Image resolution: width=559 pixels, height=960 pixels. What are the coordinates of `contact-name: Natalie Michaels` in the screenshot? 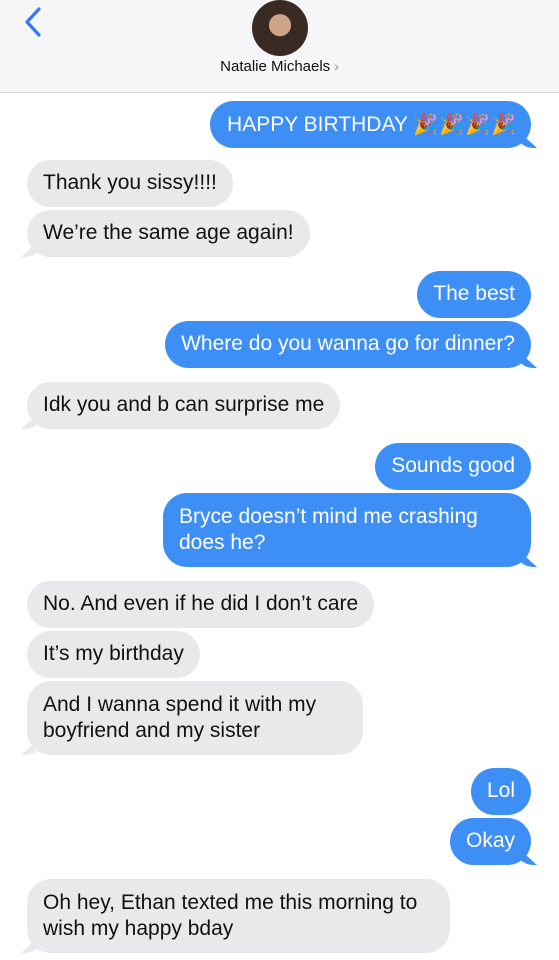 It's located at (275, 66).